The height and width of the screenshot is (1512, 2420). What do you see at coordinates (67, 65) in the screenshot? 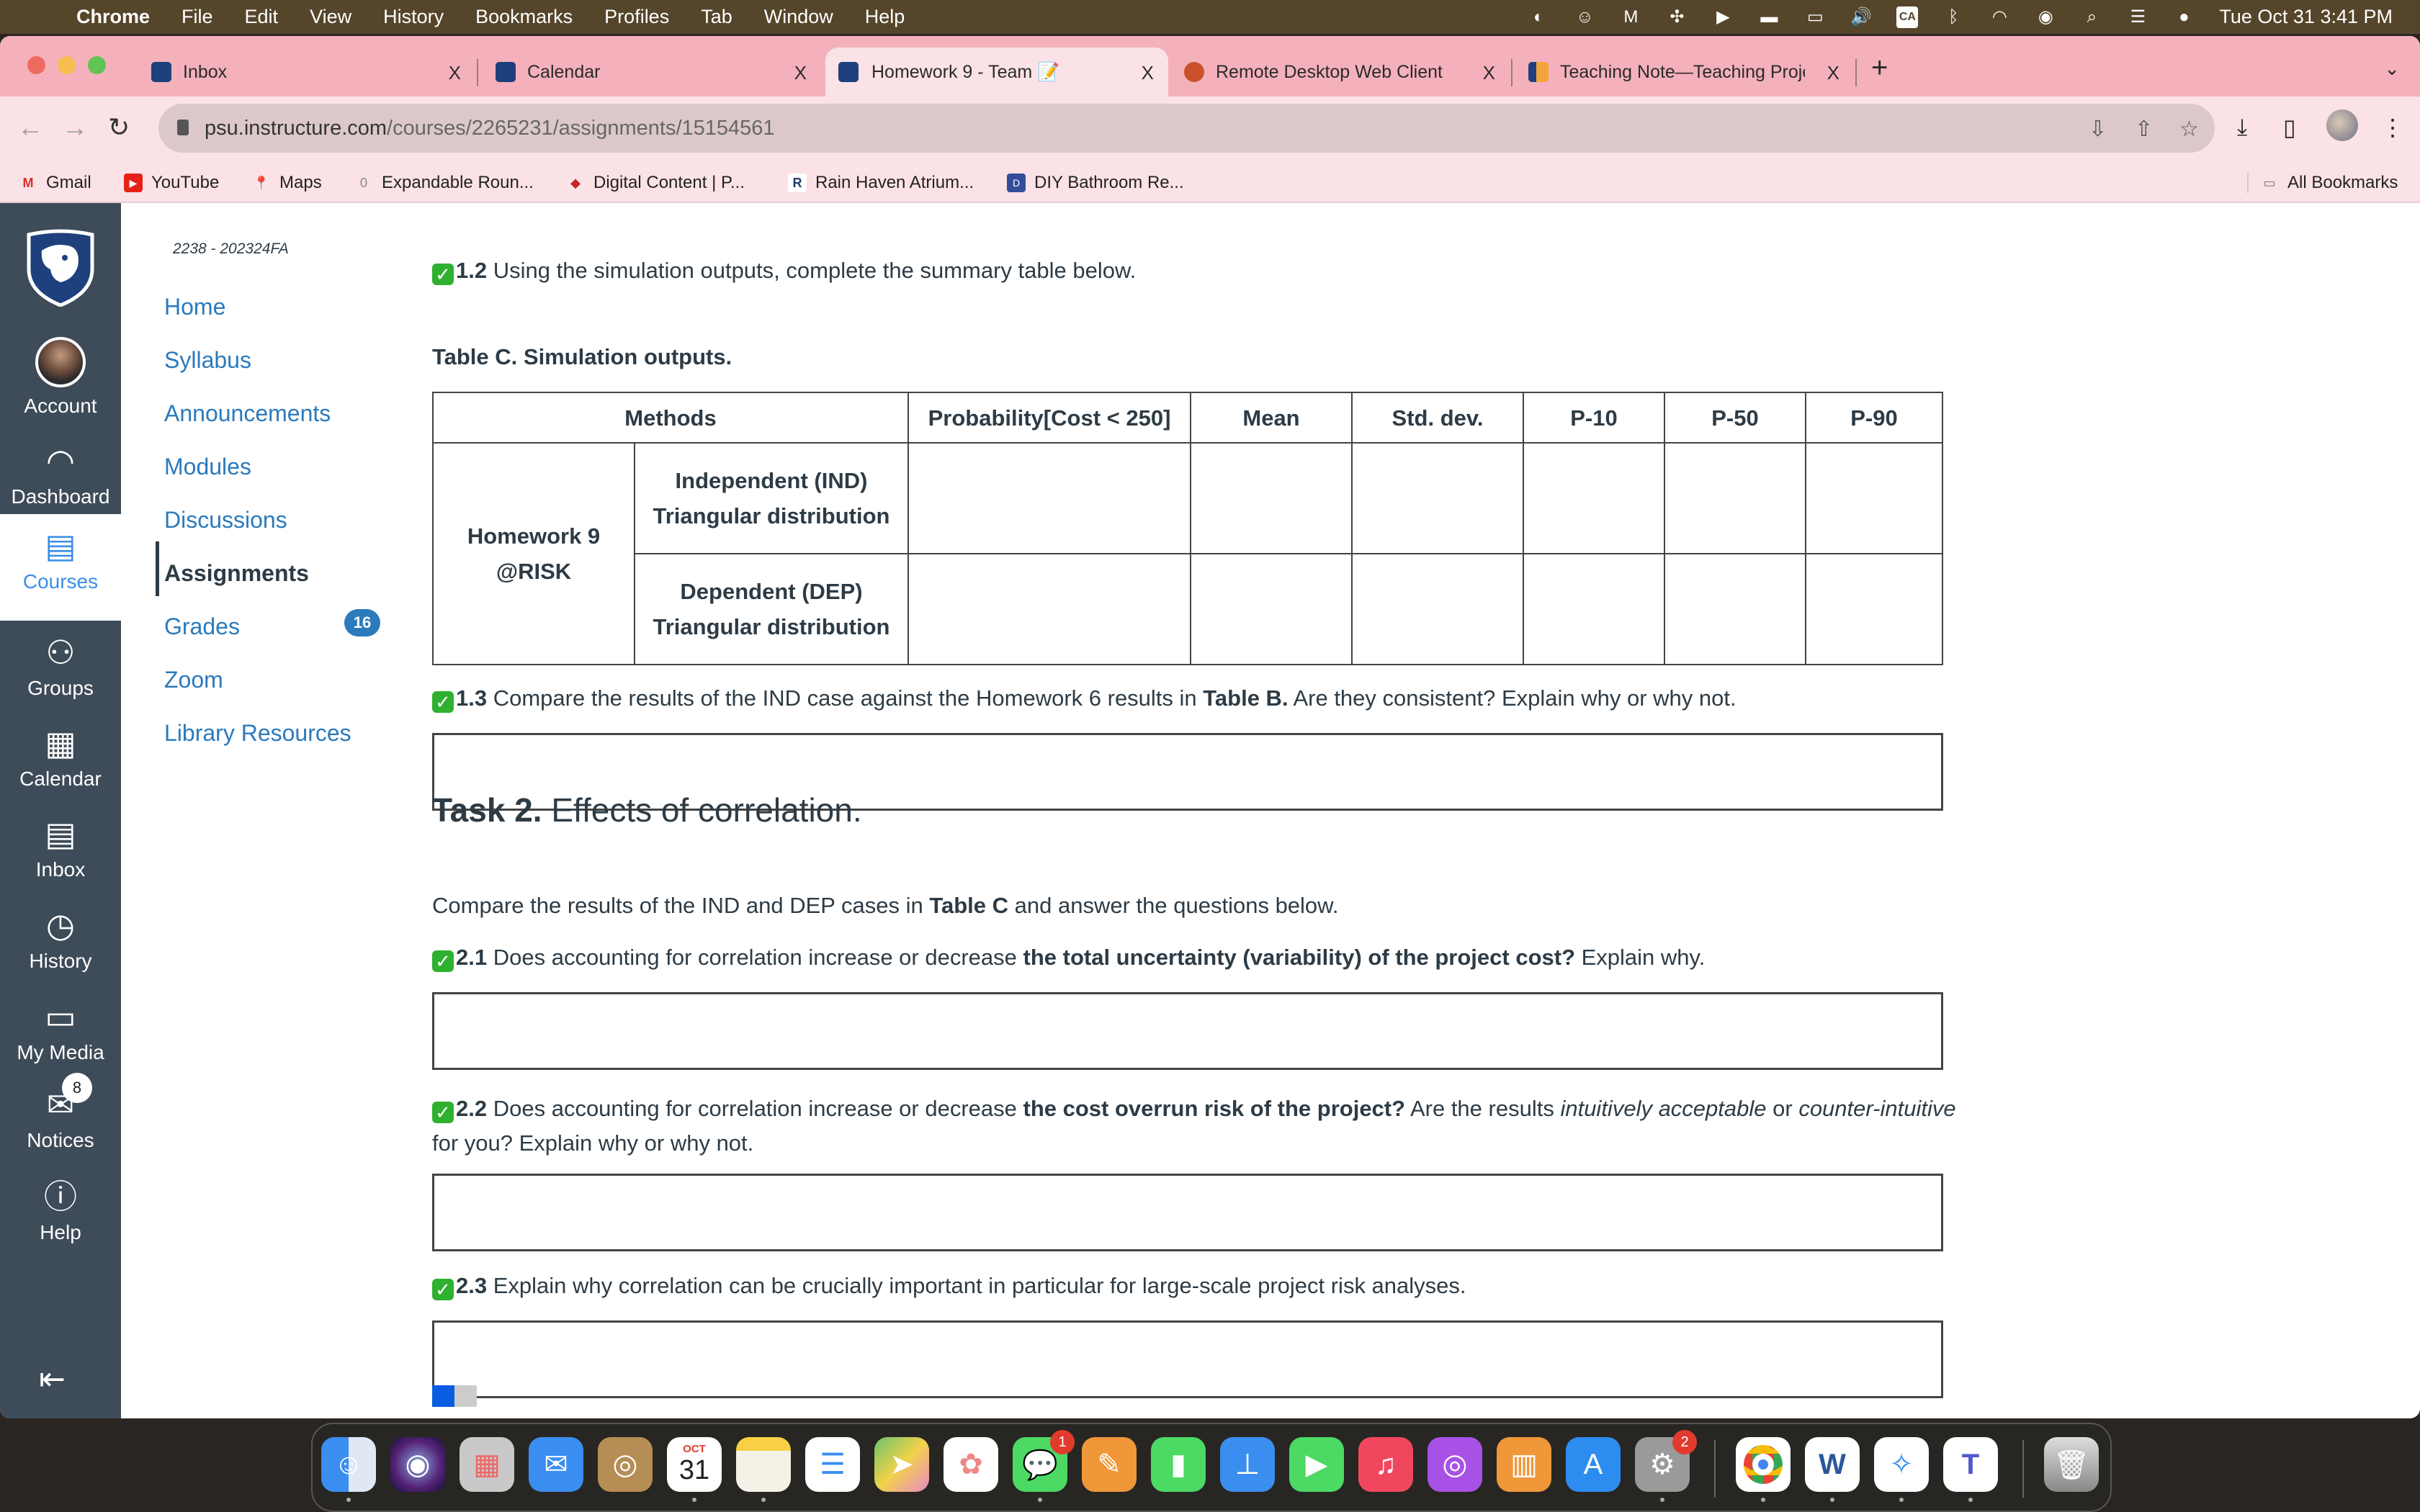
I see `minimize-window-button` at bounding box center [67, 65].